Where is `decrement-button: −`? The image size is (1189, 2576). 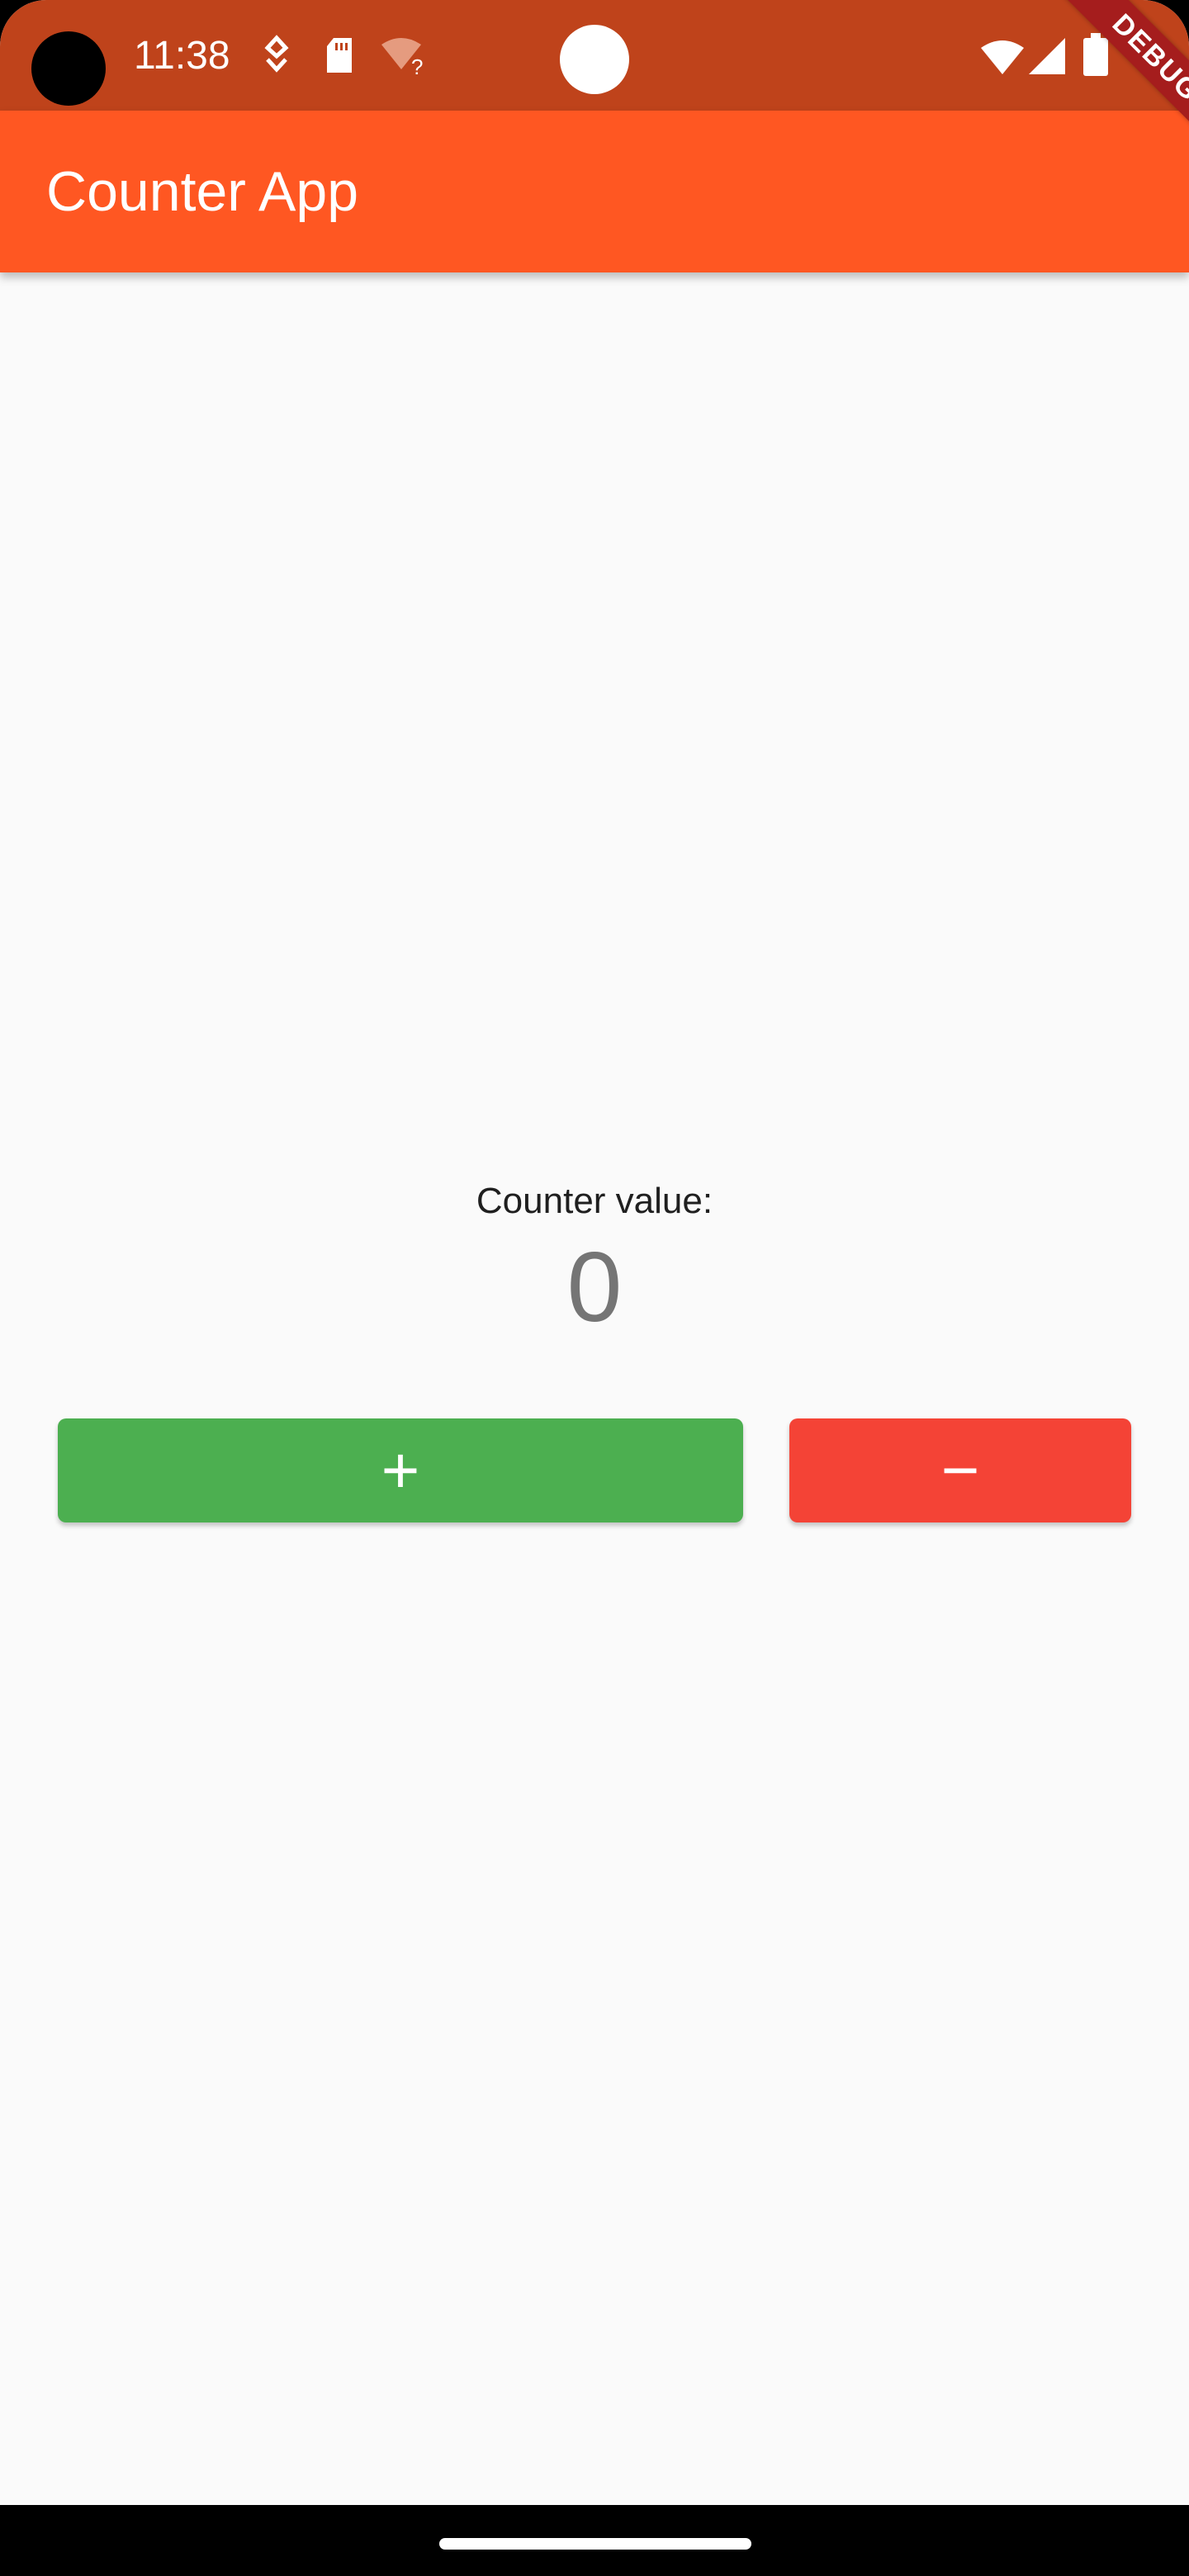 decrement-button: − is located at coordinates (960, 1470).